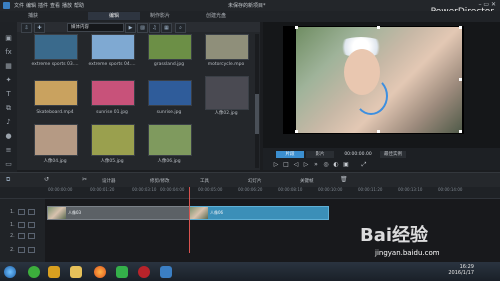  Describe the element at coordinates (8, 164) in the screenshot. I see `subtitle-room-icon: ▭` at that location.